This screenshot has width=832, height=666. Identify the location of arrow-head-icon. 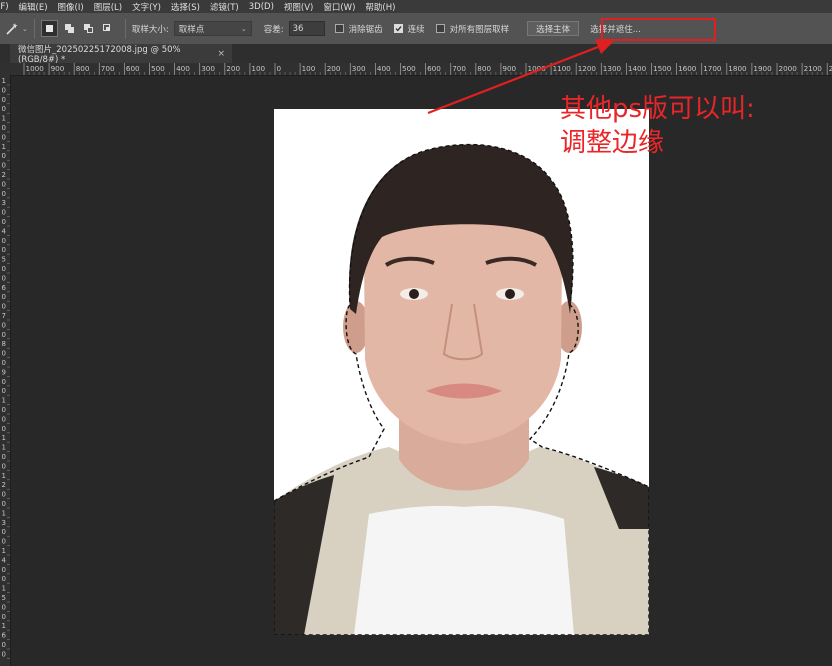
(605, 46).